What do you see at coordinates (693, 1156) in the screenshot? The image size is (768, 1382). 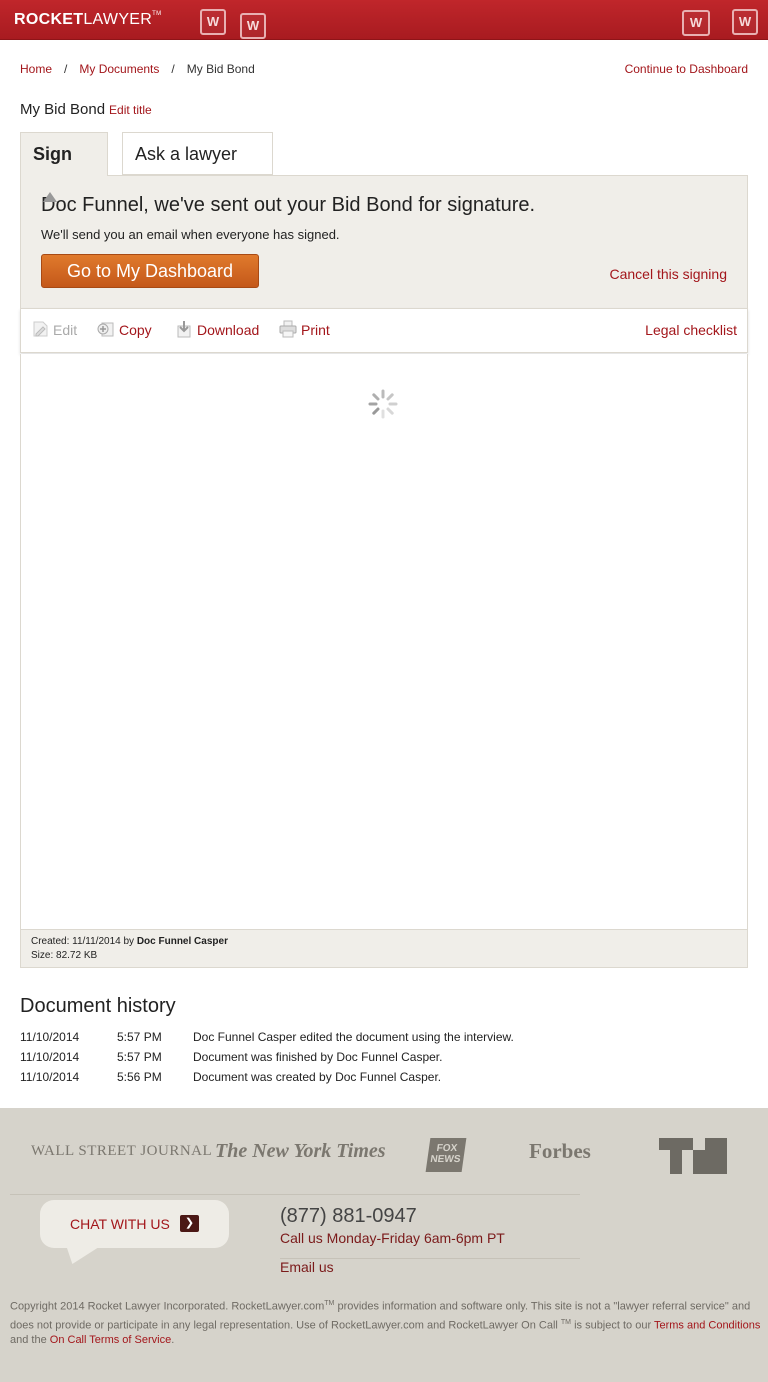 I see `techcrunch-logo` at bounding box center [693, 1156].